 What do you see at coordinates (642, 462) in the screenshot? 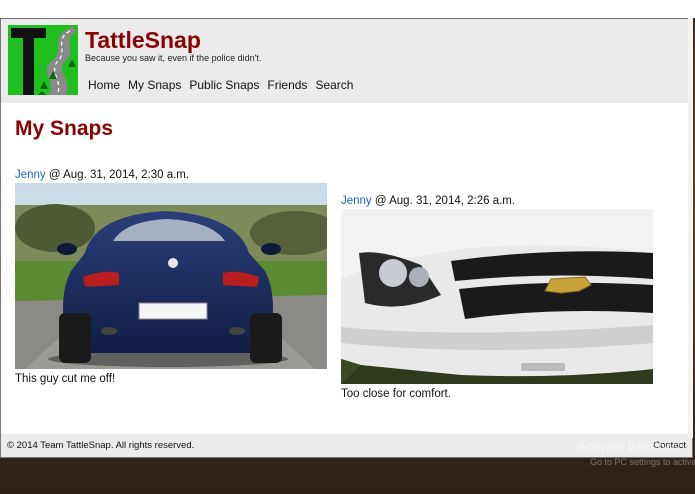
I see `activate-windows-subtext: Go to PC settings to activate` at bounding box center [642, 462].